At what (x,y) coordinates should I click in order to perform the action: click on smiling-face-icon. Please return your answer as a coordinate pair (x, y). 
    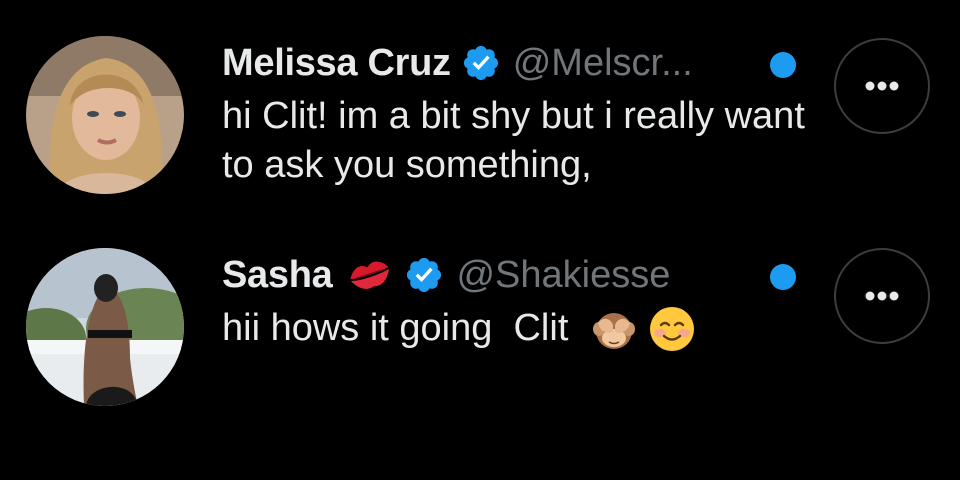
    Looking at the image, I should click on (672, 329).